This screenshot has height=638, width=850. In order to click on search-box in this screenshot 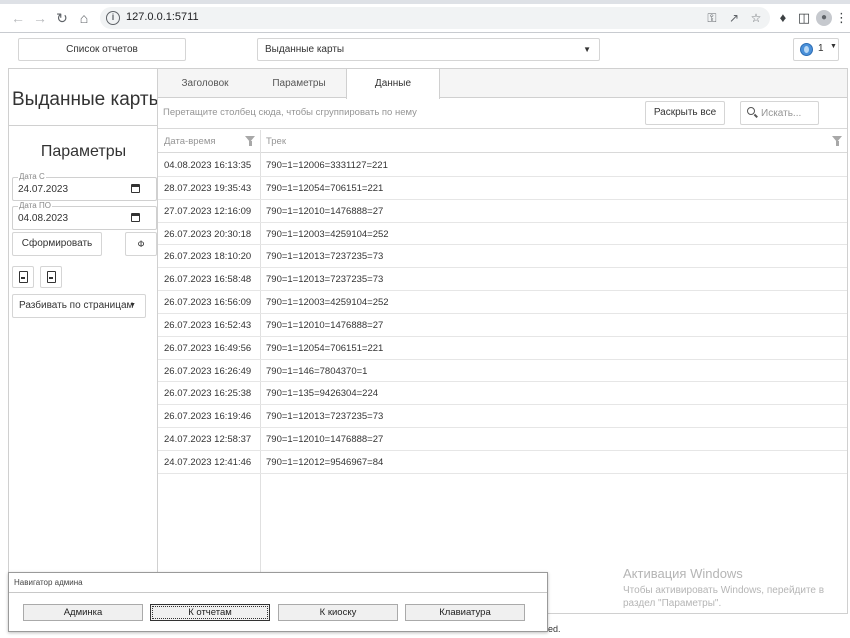, I will do `click(779, 113)`.